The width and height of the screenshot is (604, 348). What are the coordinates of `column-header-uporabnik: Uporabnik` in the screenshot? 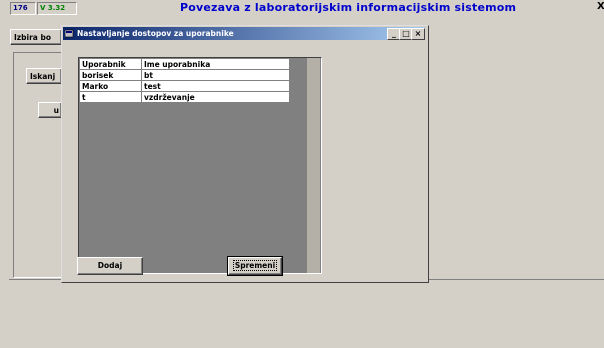 It's located at (110, 64).